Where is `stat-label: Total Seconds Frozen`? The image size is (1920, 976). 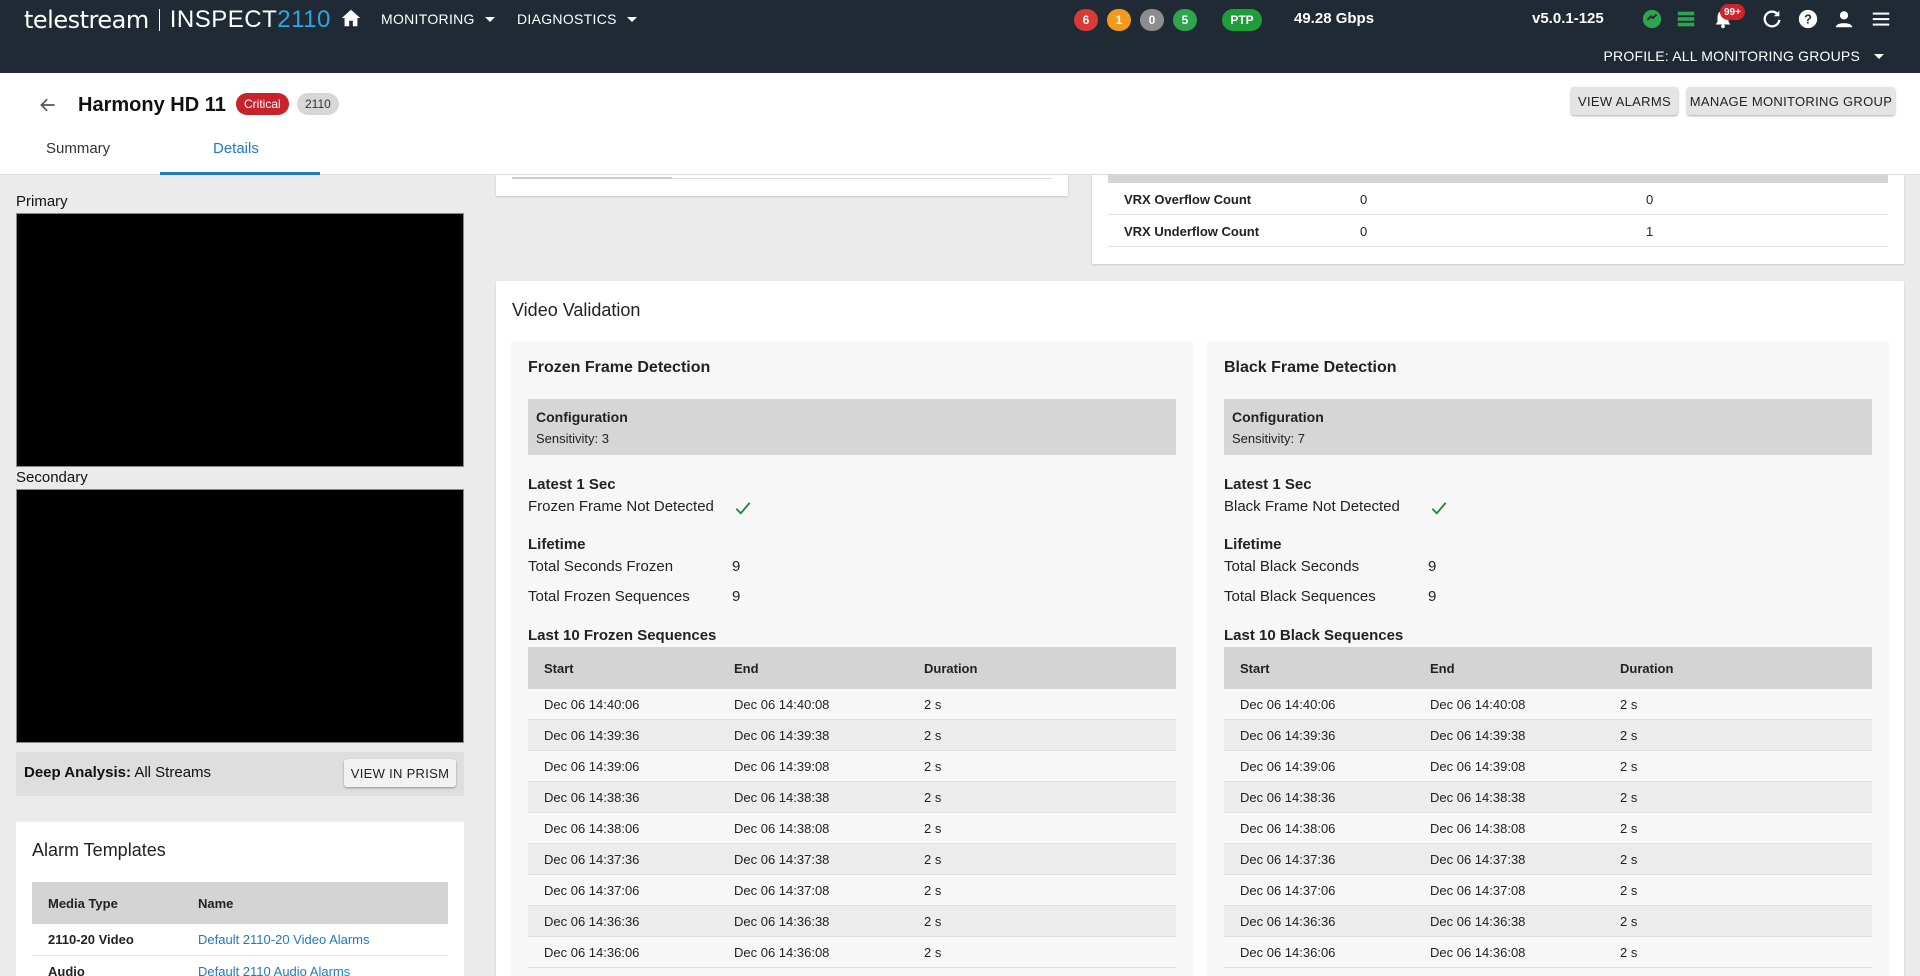 stat-label: Total Seconds Frozen is located at coordinates (601, 566).